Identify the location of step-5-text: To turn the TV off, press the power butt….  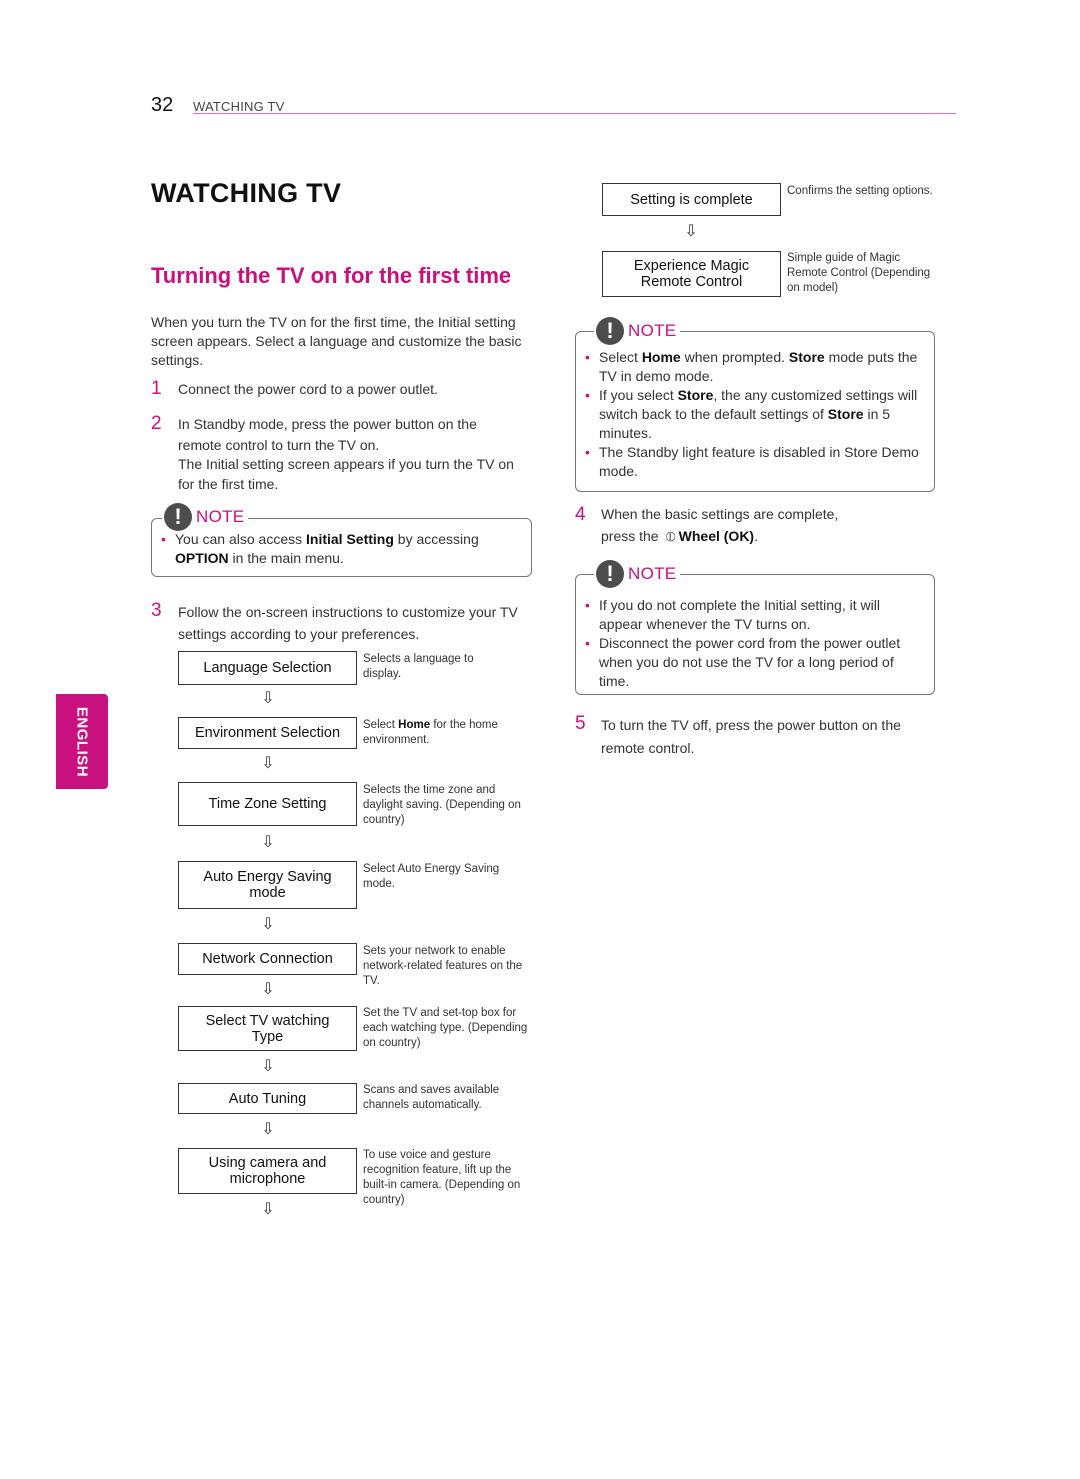
(751, 736).